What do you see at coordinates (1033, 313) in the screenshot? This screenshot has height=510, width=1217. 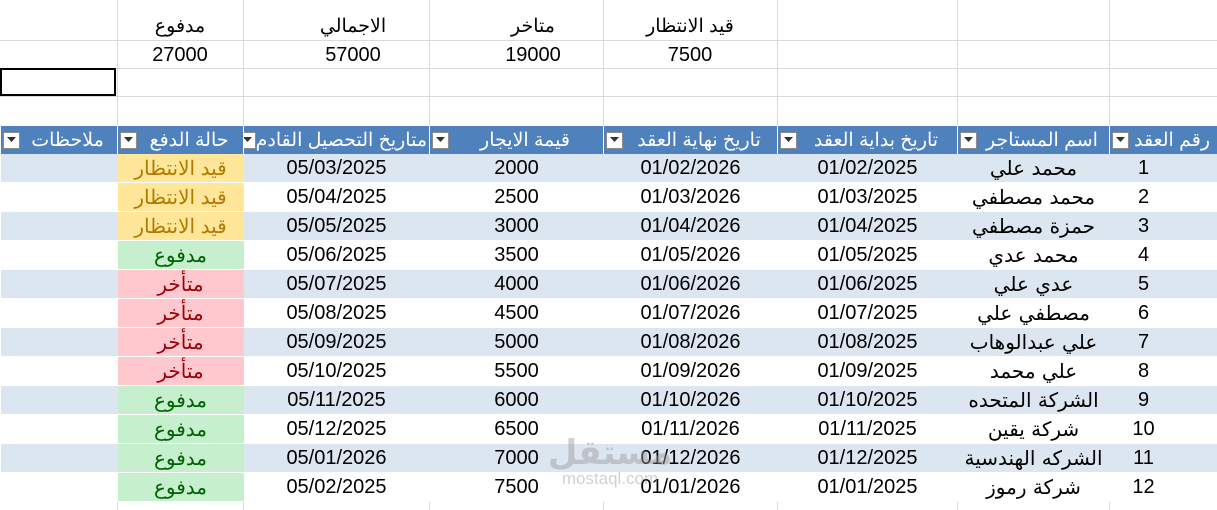 I see `cell-tenant: مصطفي علي` at bounding box center [1033, 313].